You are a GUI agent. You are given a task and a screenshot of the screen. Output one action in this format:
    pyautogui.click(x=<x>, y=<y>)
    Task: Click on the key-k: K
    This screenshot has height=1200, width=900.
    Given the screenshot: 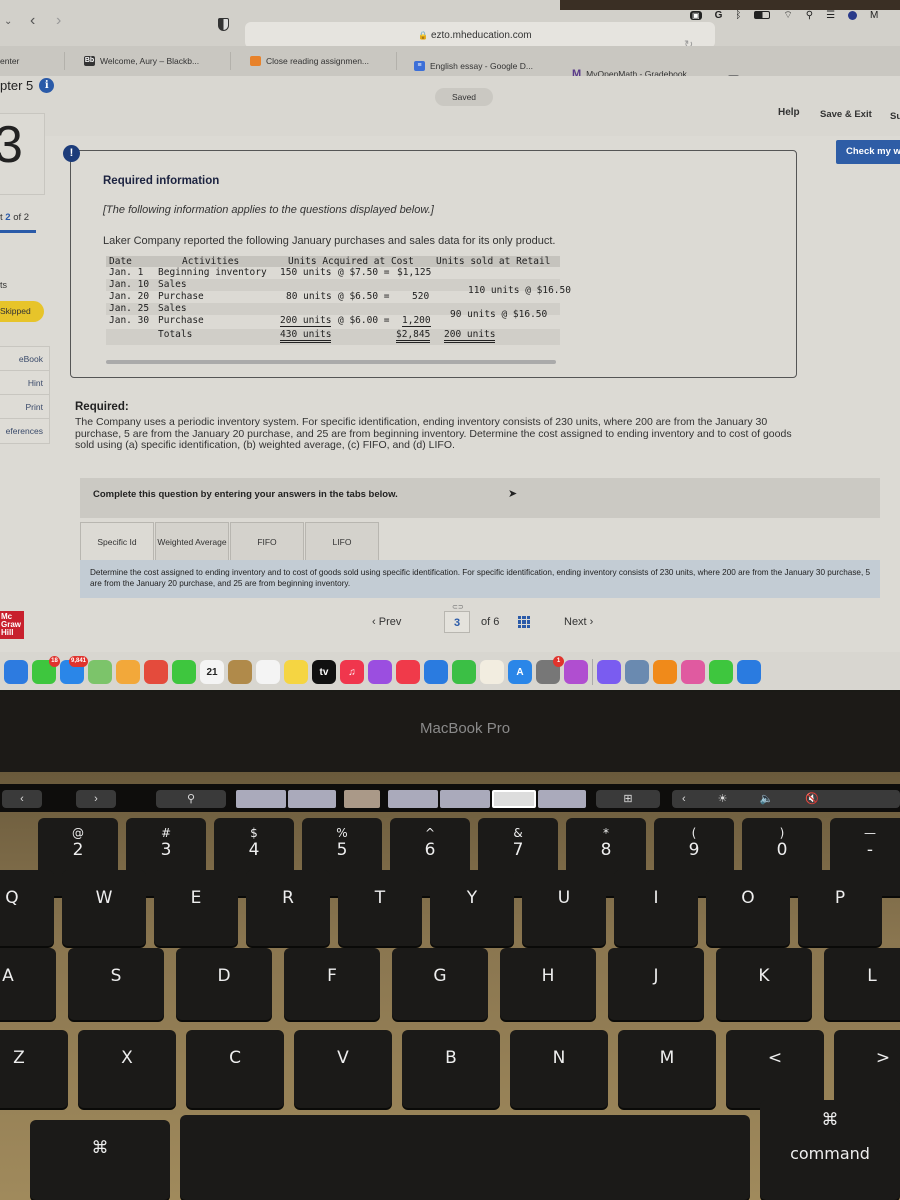 What is the action you would take?
    pyautogui.click(x=764, y=984)
    